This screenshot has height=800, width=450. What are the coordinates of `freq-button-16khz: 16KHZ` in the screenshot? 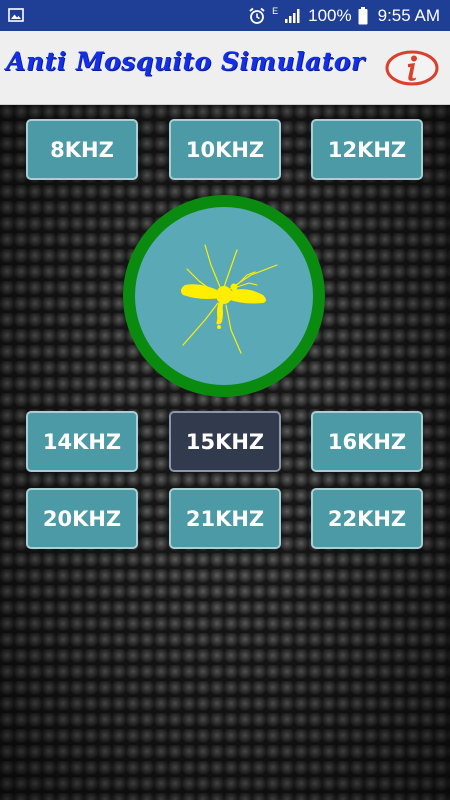 It's located at (367, 441).